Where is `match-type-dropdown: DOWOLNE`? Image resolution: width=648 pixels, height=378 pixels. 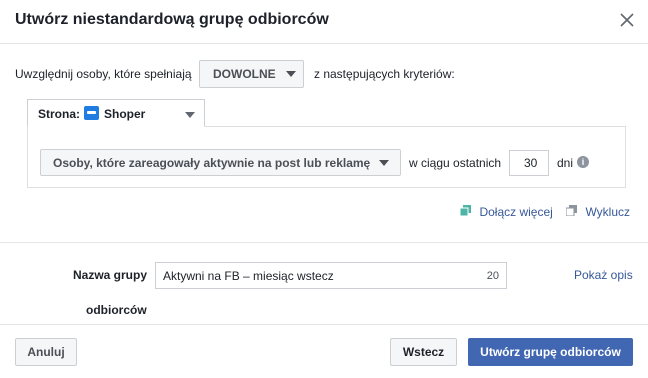 match-type-dropdown: DOWOLNE is located at coordinates (251, 74).